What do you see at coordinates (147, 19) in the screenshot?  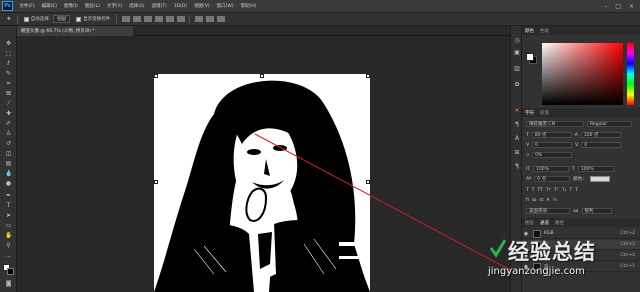 I see `align-right-button` at bounding box center [147, 19].